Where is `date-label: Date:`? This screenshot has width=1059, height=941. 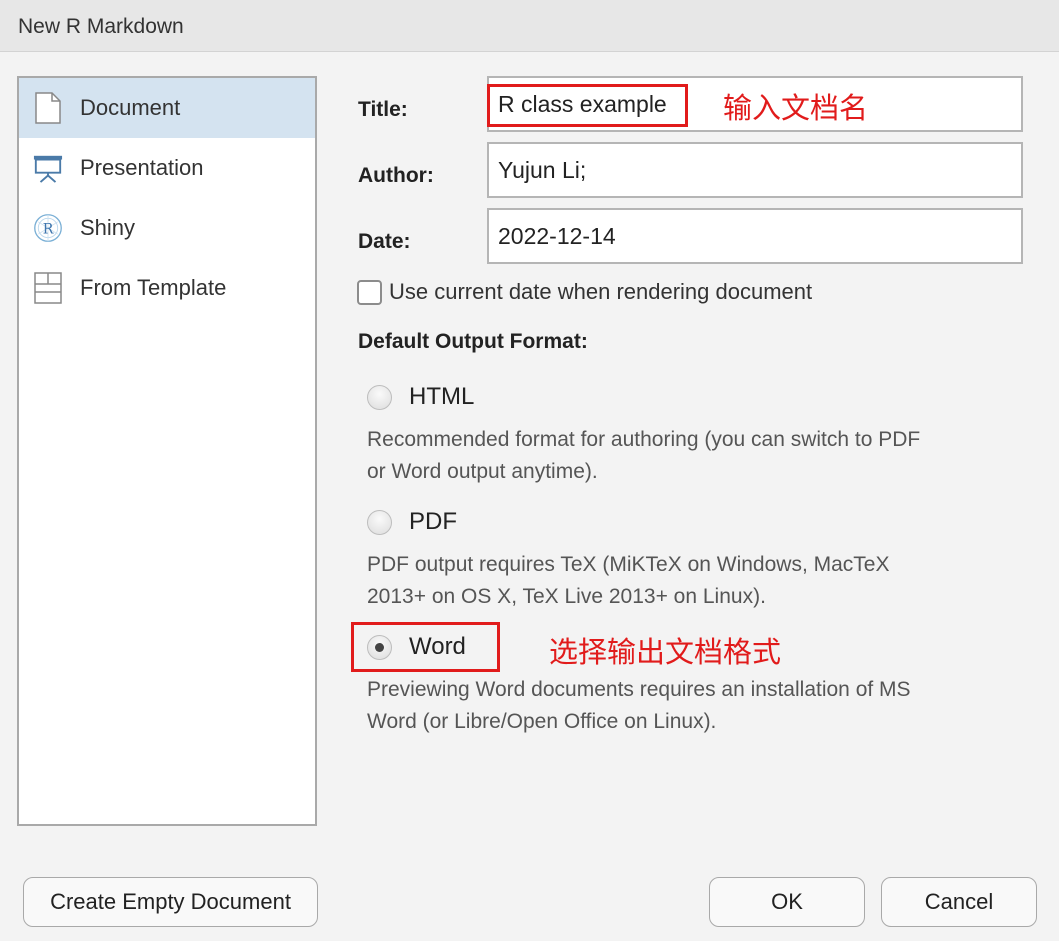
date-label: Date: is located at coordinates (384, 241).